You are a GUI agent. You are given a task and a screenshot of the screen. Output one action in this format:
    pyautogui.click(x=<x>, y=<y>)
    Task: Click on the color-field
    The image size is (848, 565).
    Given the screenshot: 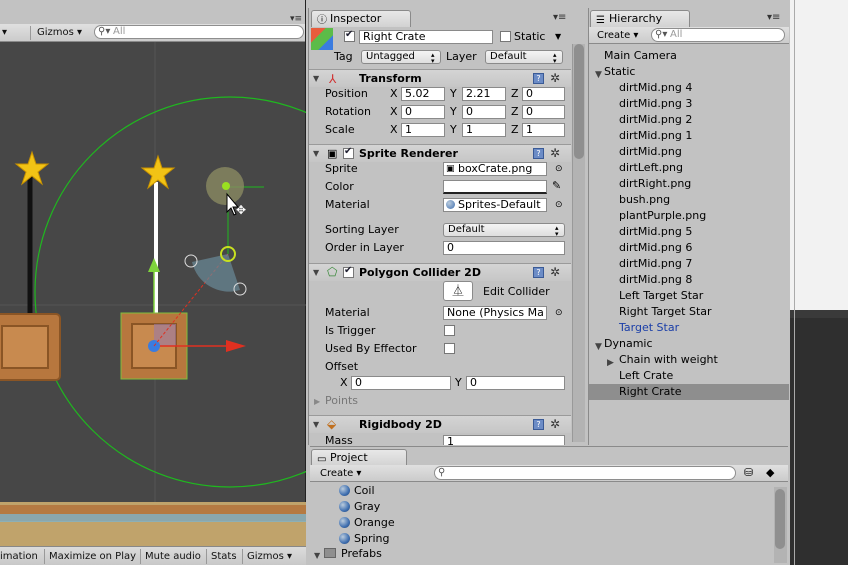 What is the action you would take?
    pyautogui.click(x=495, y=187)
    